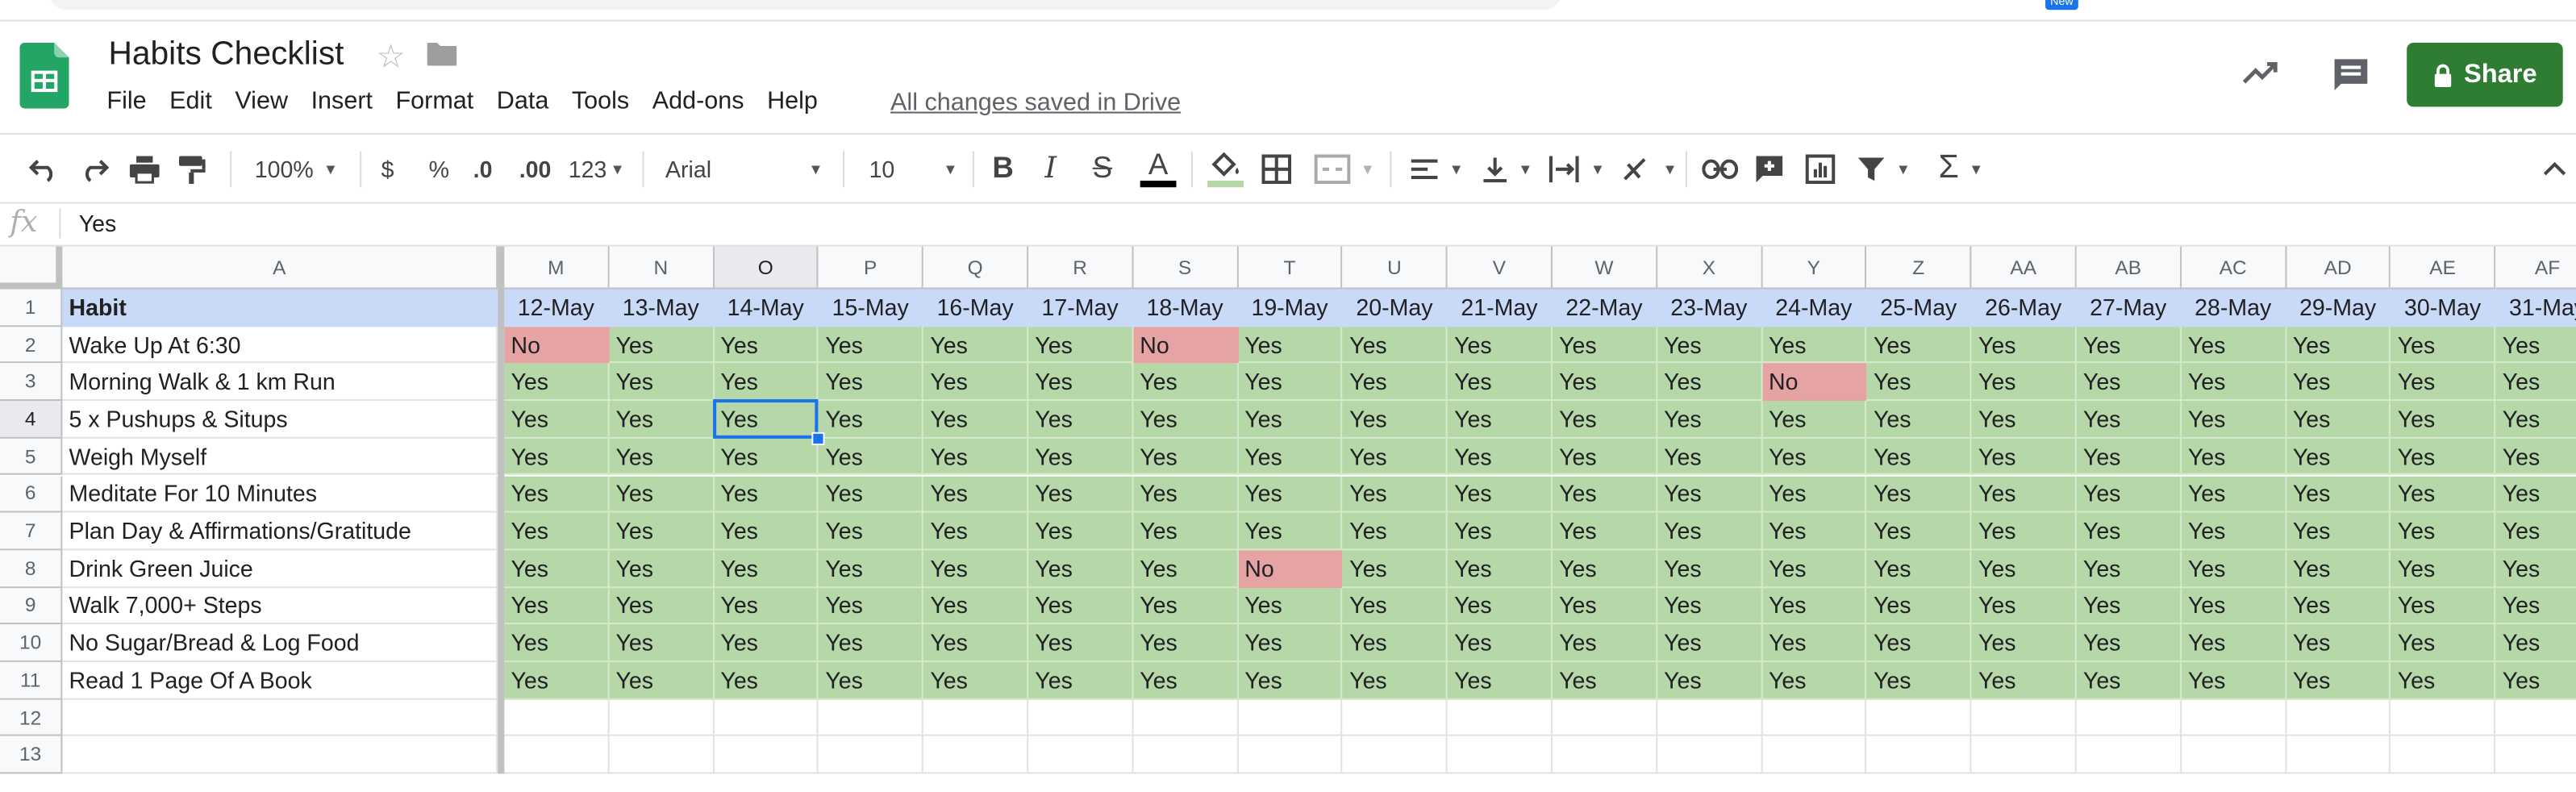  I want to click on row-header: 9, so click(31, 606).